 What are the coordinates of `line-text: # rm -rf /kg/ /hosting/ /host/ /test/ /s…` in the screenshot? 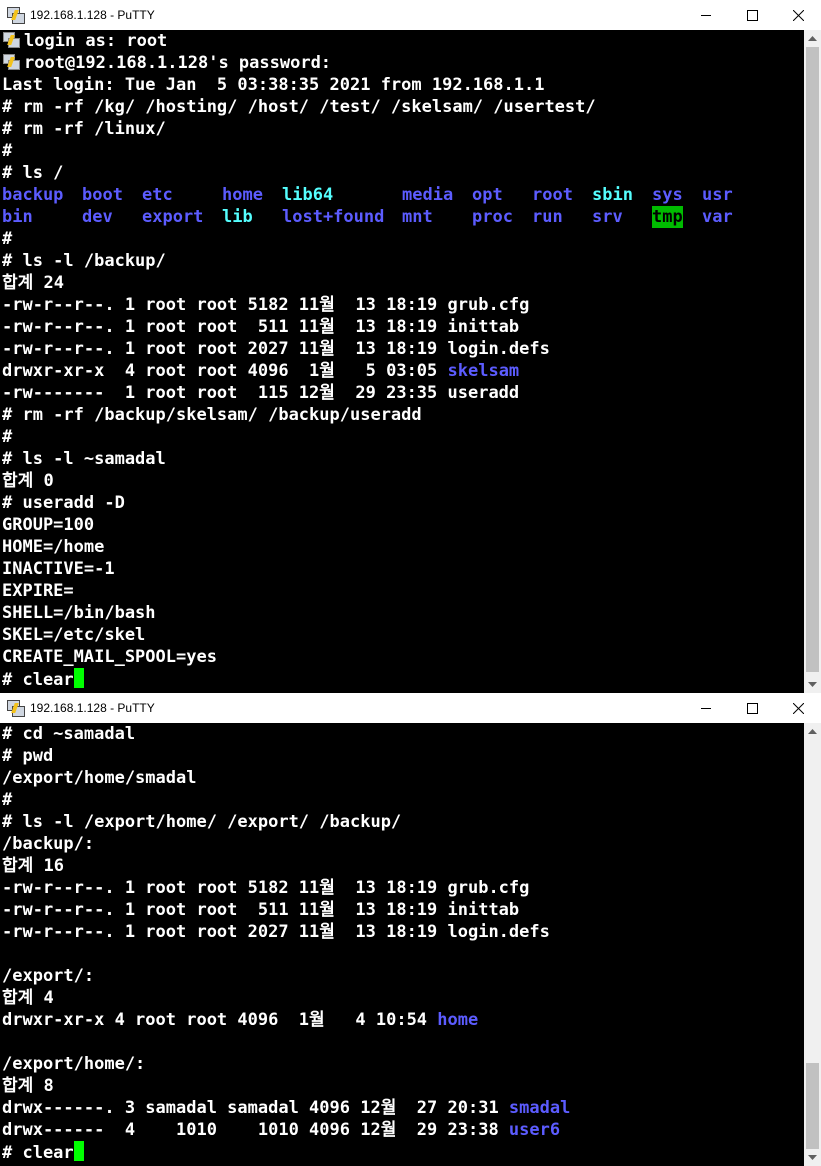 It's located at (299, 107).